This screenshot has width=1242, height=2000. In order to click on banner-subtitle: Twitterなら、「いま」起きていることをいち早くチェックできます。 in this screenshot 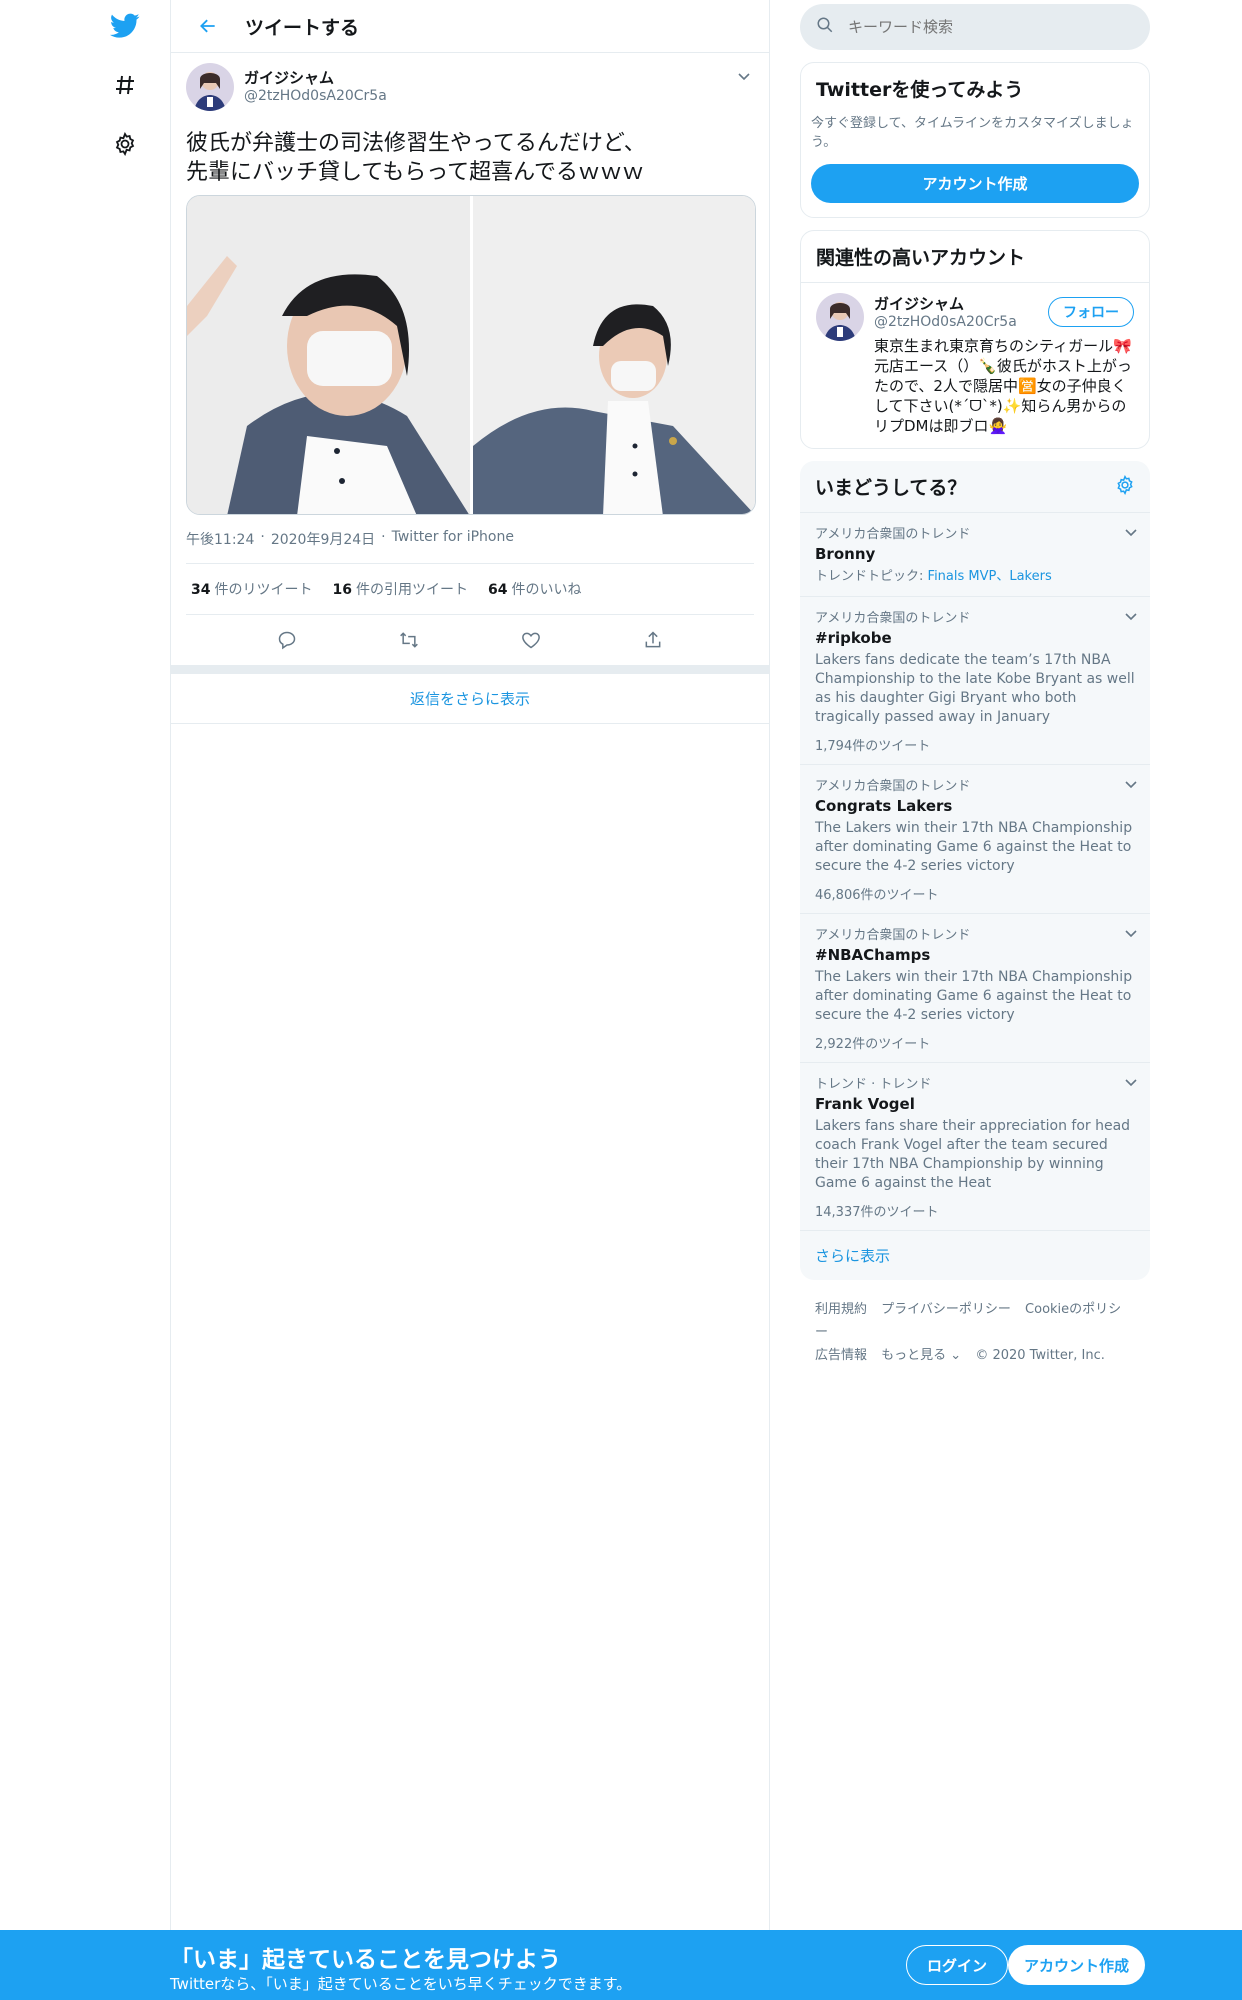, I will do `click(401, 1984)`.